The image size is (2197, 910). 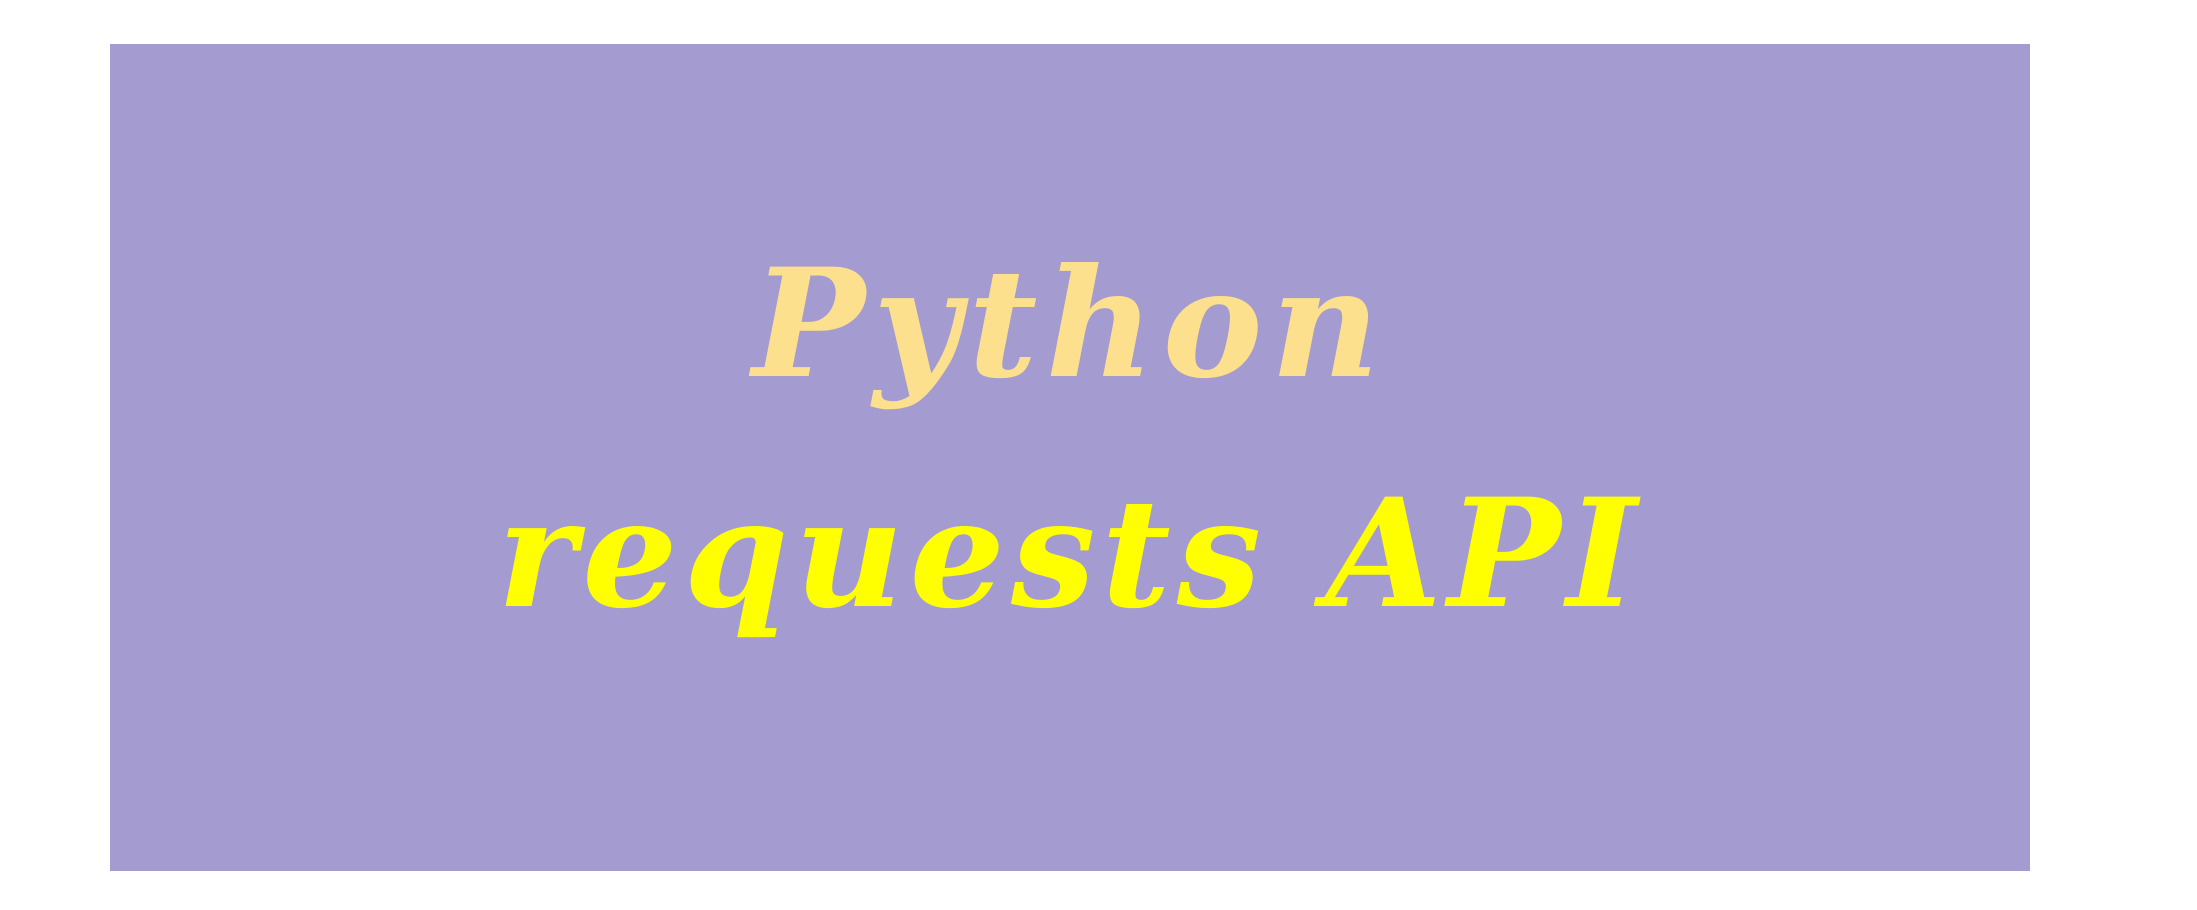 I want to click on title-line-requests-api: requests API, so click(x=1070, y=554).